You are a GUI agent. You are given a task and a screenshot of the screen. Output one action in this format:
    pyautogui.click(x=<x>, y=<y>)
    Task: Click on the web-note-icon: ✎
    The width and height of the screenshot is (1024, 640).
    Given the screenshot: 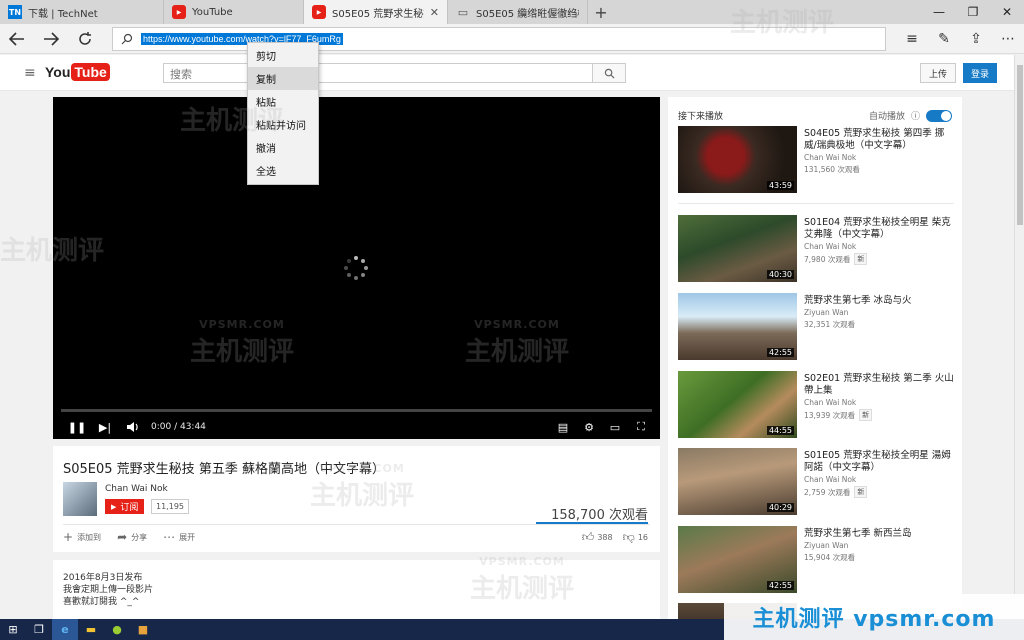 What is the action you would take?
    pyautogui.click(x=944, y=39)
    